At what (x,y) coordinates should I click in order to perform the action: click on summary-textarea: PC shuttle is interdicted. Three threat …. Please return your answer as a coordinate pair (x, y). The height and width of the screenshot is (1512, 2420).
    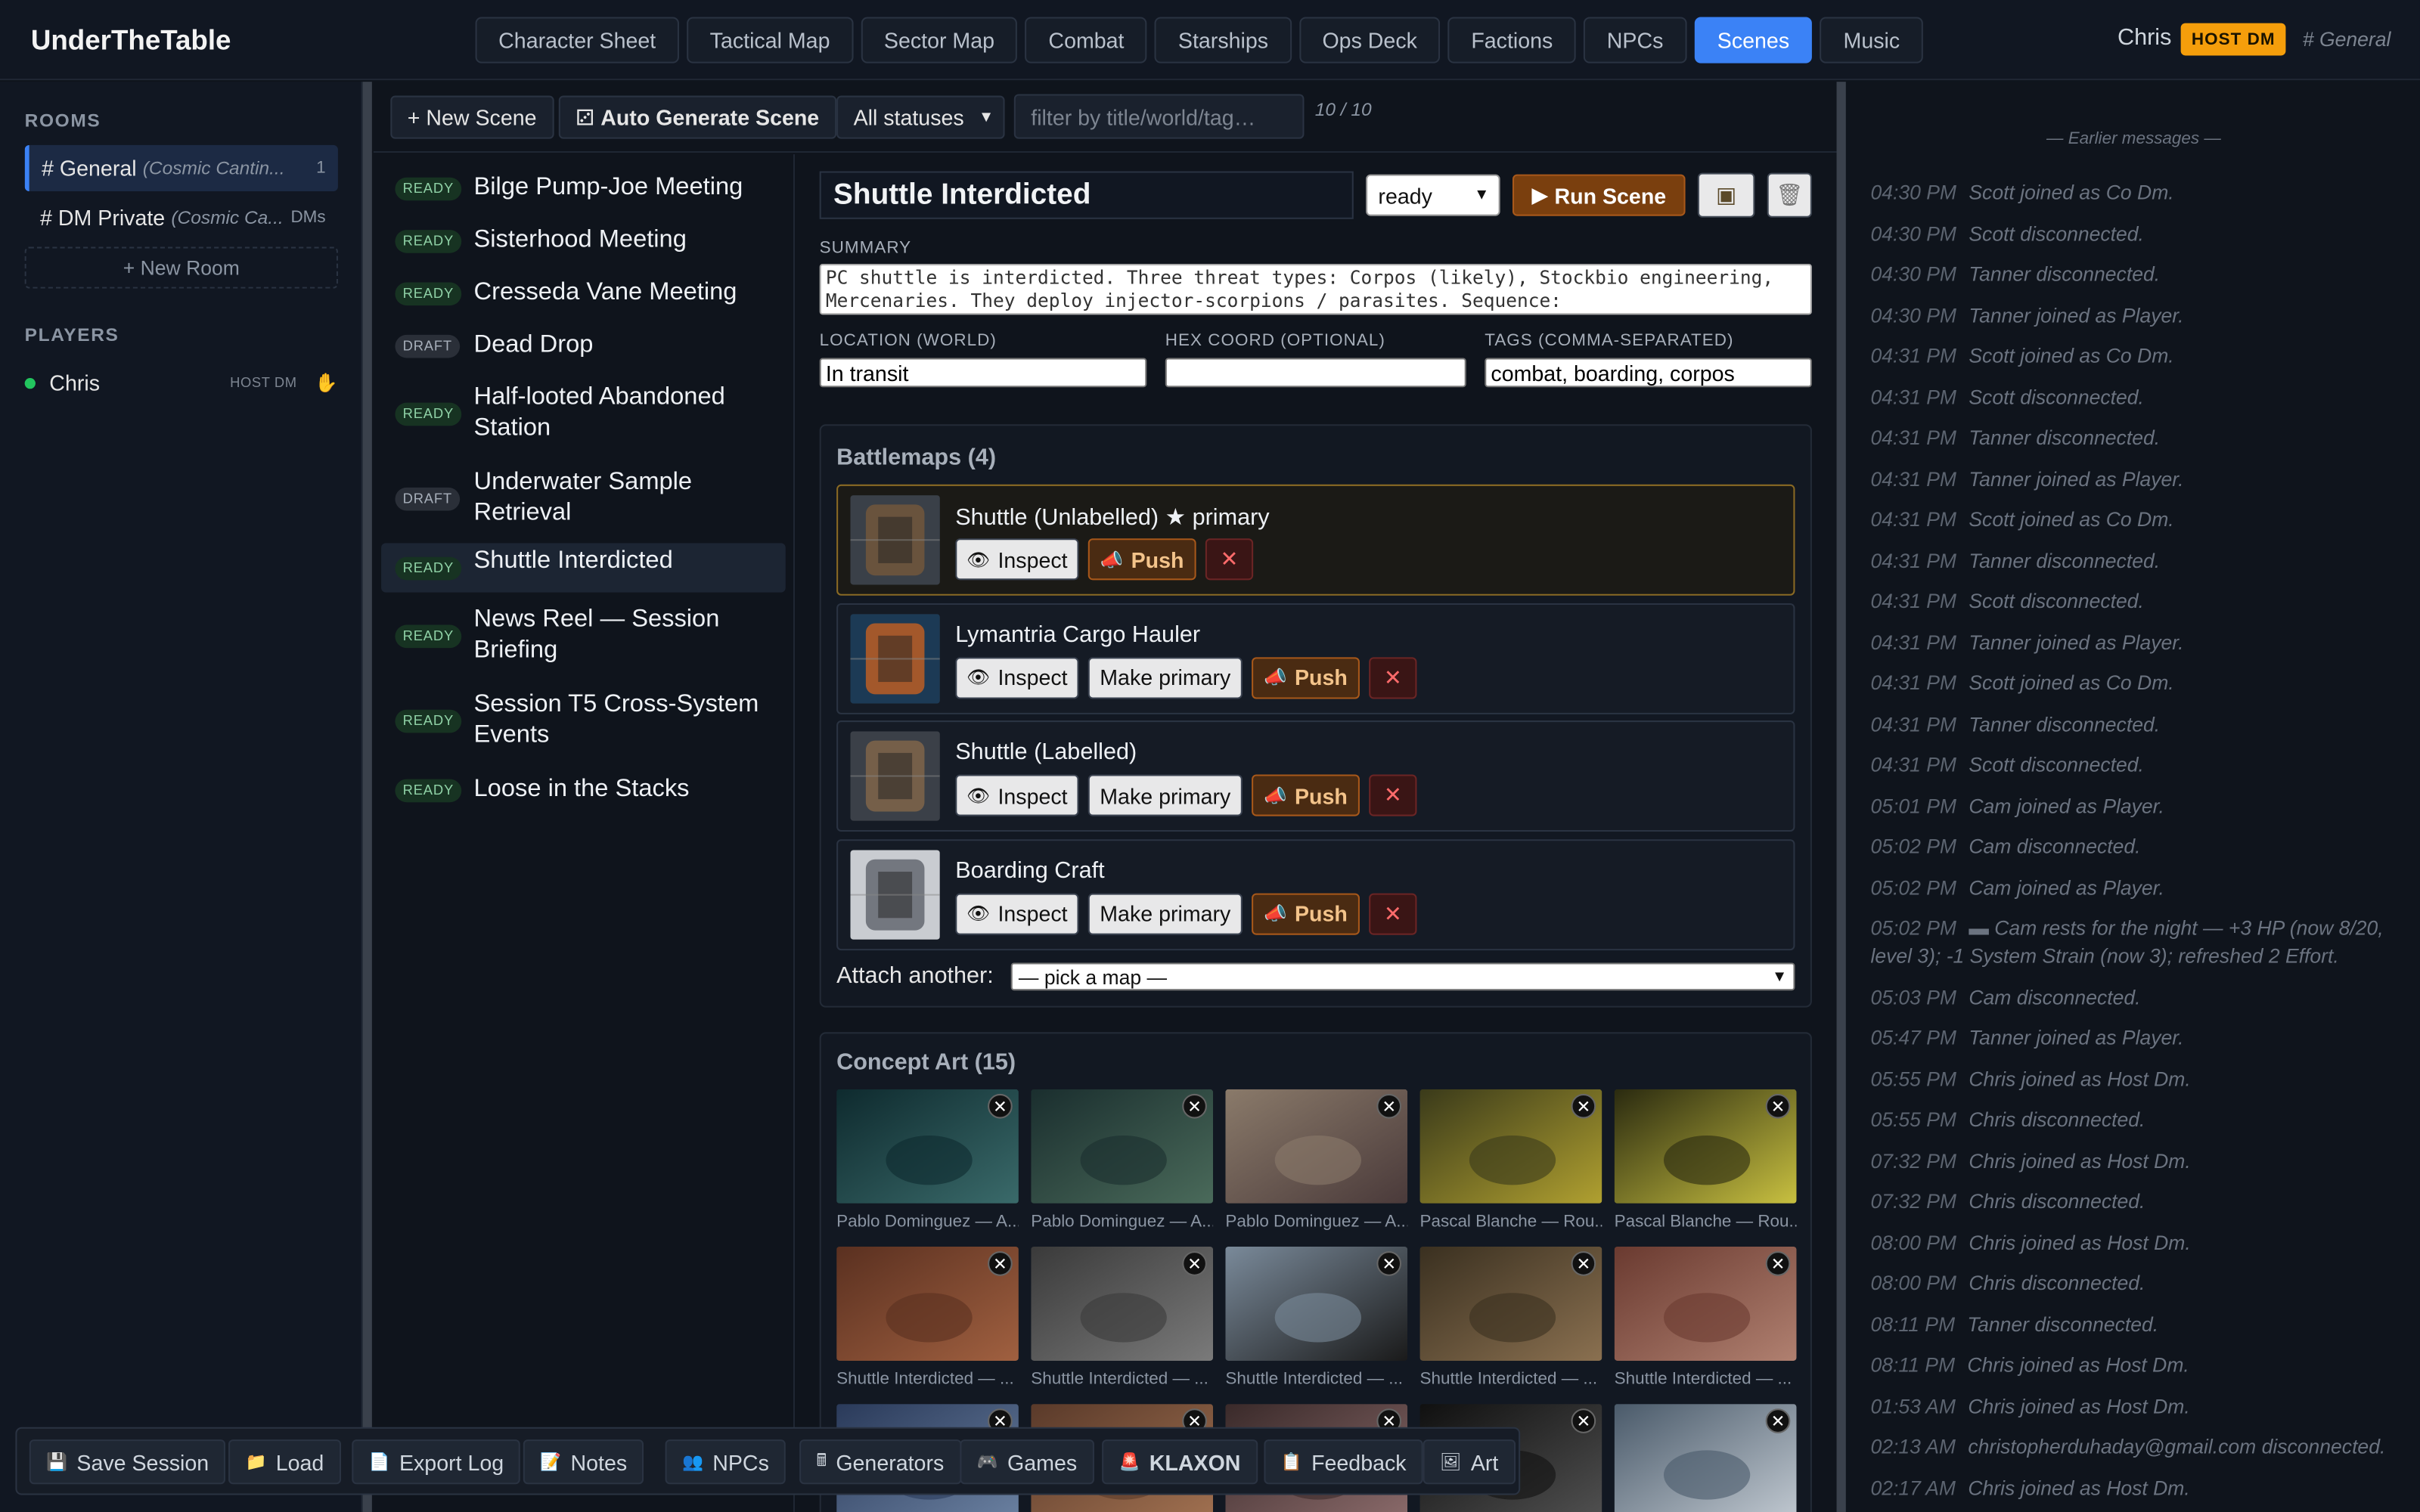
    Looking at the image, I should click on (1315, 289).